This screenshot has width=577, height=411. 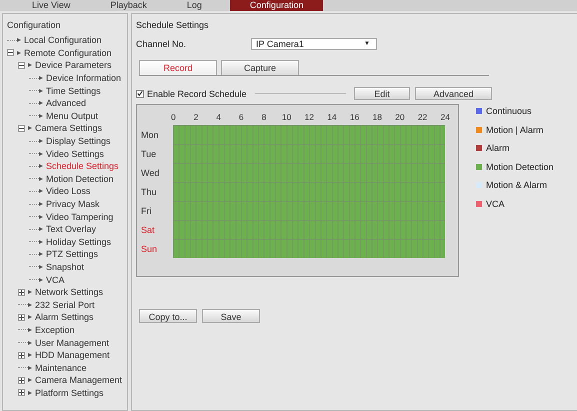 I want to click on tree-item: User Management, so click(x=69, y=343).